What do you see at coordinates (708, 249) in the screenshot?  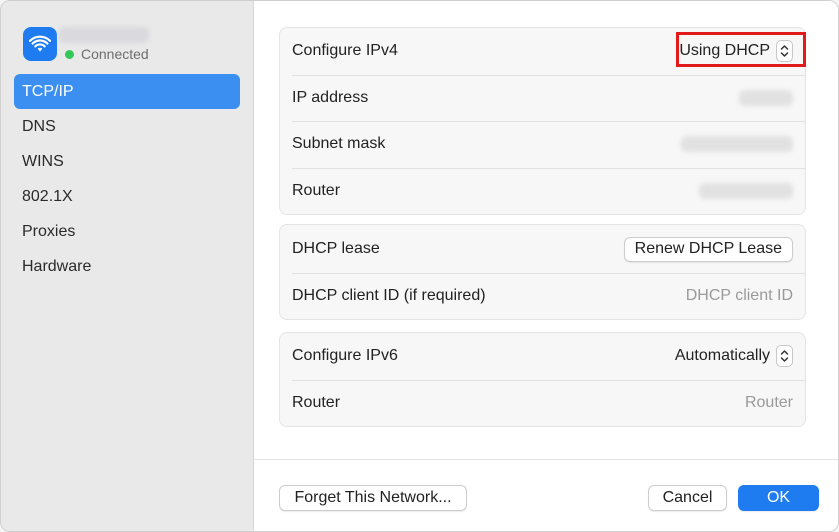 I see `renew-dhcp-lease-button: Renew DHCP Lease` at bounding box center [708, 249].